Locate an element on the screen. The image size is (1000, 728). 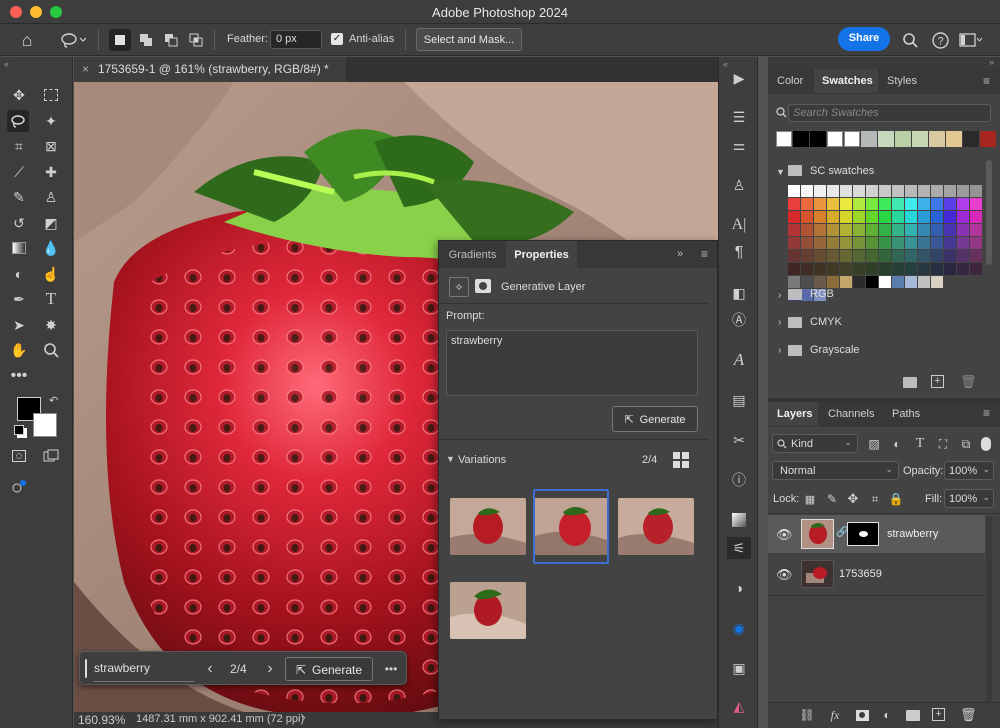
info-icon: ⓘ is located at coordinates (739, 480).